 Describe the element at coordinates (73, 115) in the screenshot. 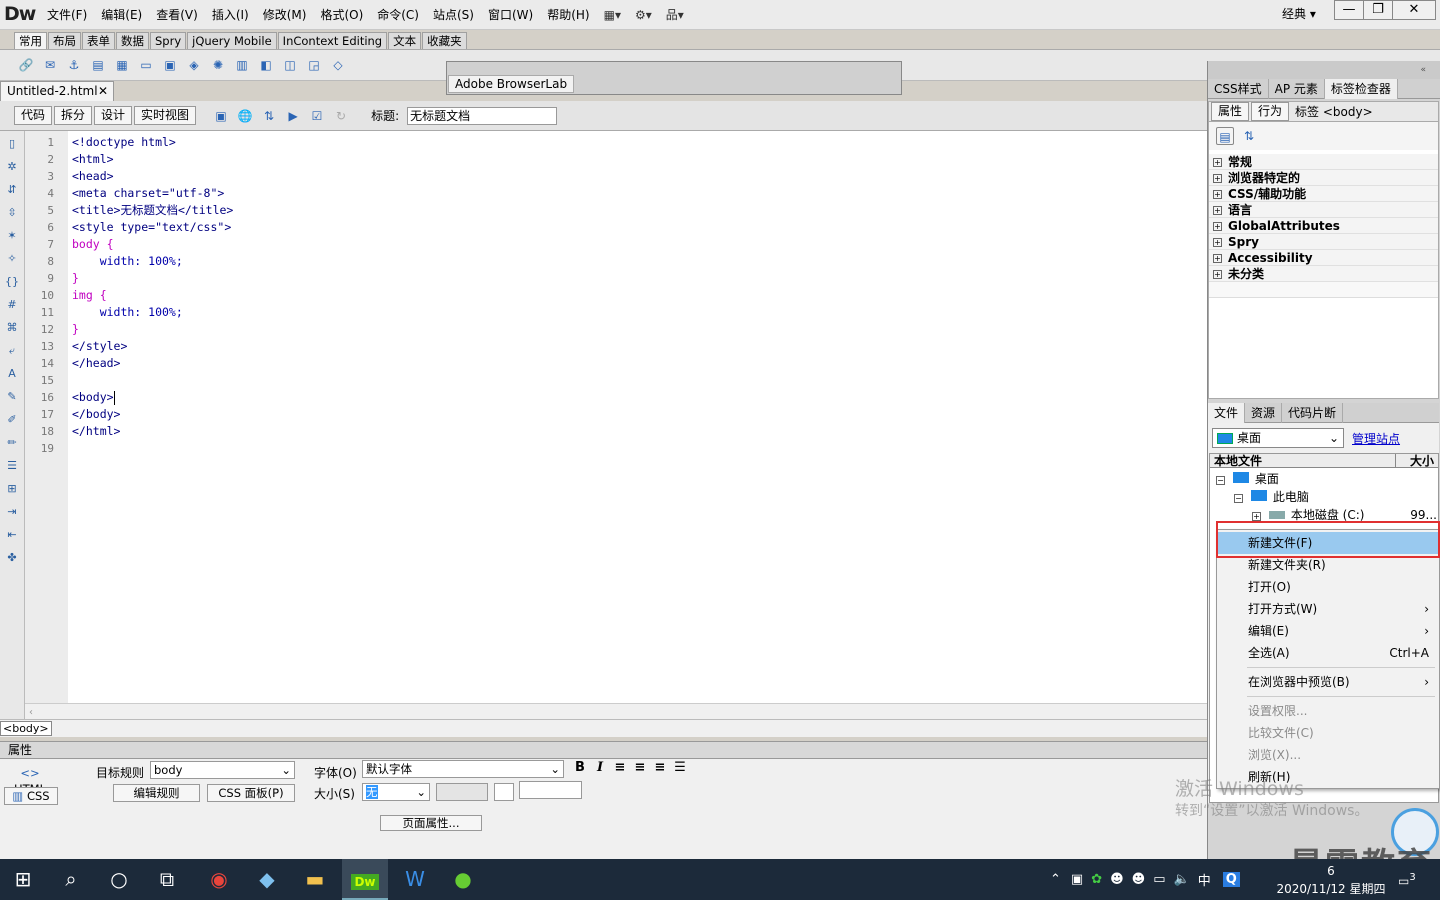

I see `split-view-button: 拆分` at that location.